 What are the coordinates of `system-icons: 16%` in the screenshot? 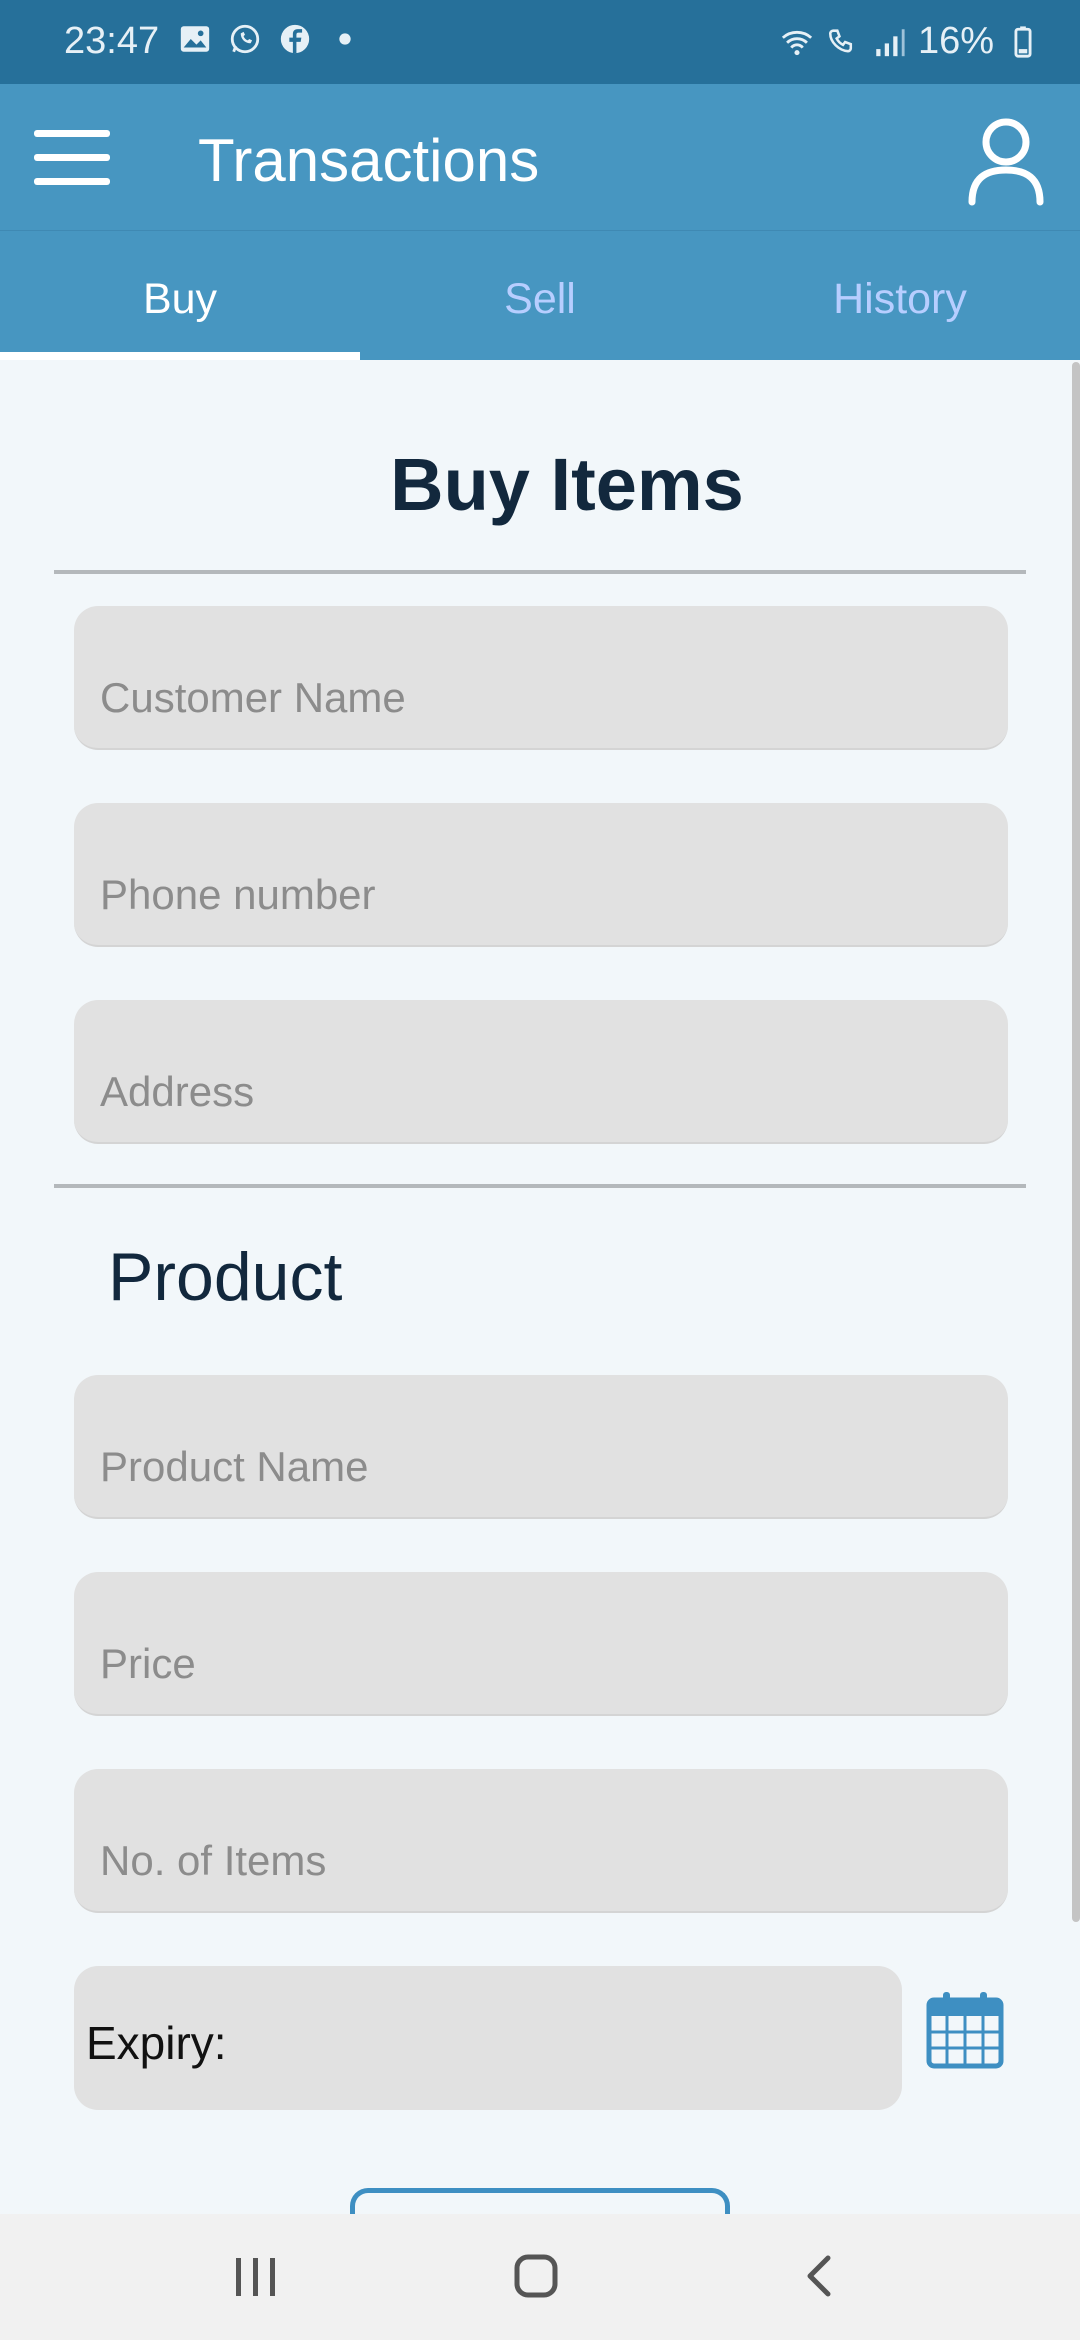 It's located at (910, 41).